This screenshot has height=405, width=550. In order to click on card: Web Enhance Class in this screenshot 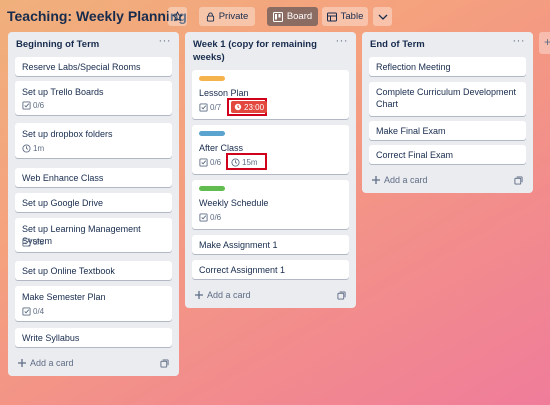, I will do `click(93, 177)`.